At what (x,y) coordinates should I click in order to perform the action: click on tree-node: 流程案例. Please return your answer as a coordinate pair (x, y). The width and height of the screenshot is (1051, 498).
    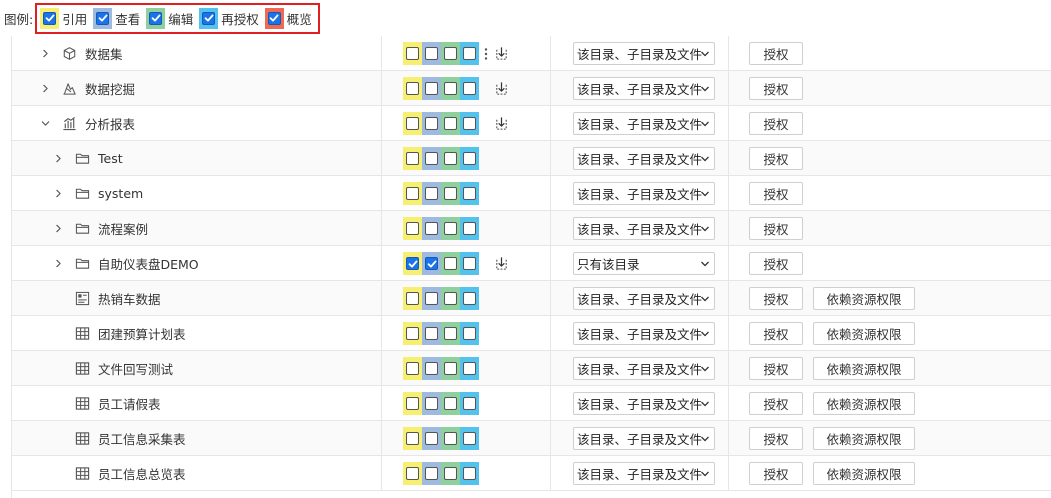
    Looking at the image, I should click on (100, 228).